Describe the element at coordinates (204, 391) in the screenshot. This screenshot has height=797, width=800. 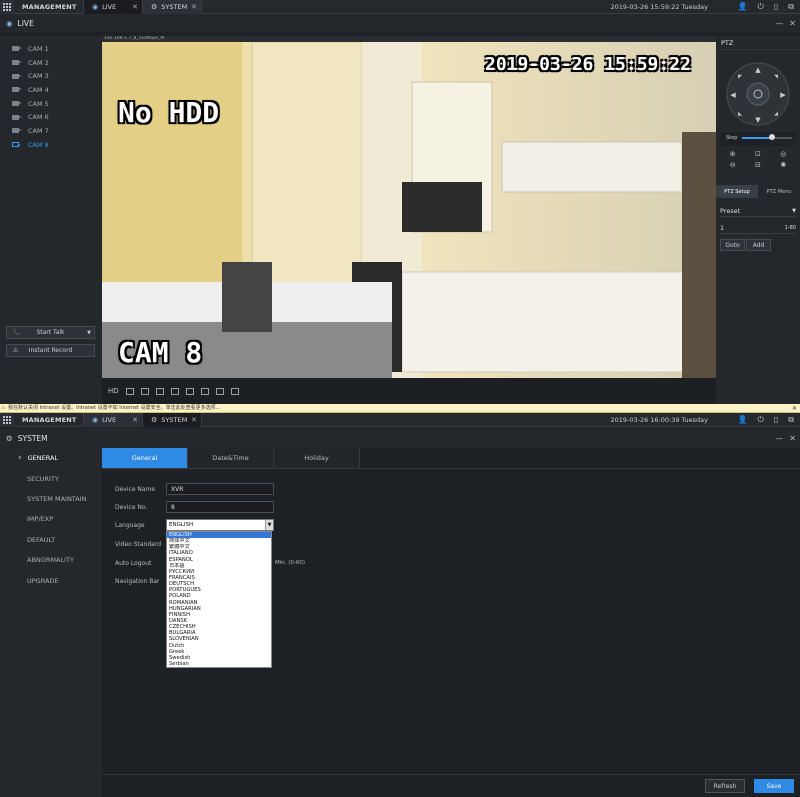
I see `layout-25-icon` at that location.